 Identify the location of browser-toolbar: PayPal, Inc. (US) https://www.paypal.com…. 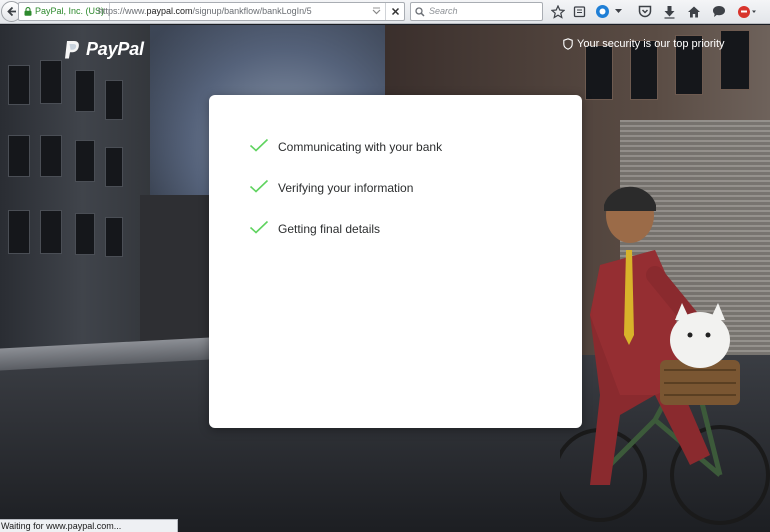
(385, 12).